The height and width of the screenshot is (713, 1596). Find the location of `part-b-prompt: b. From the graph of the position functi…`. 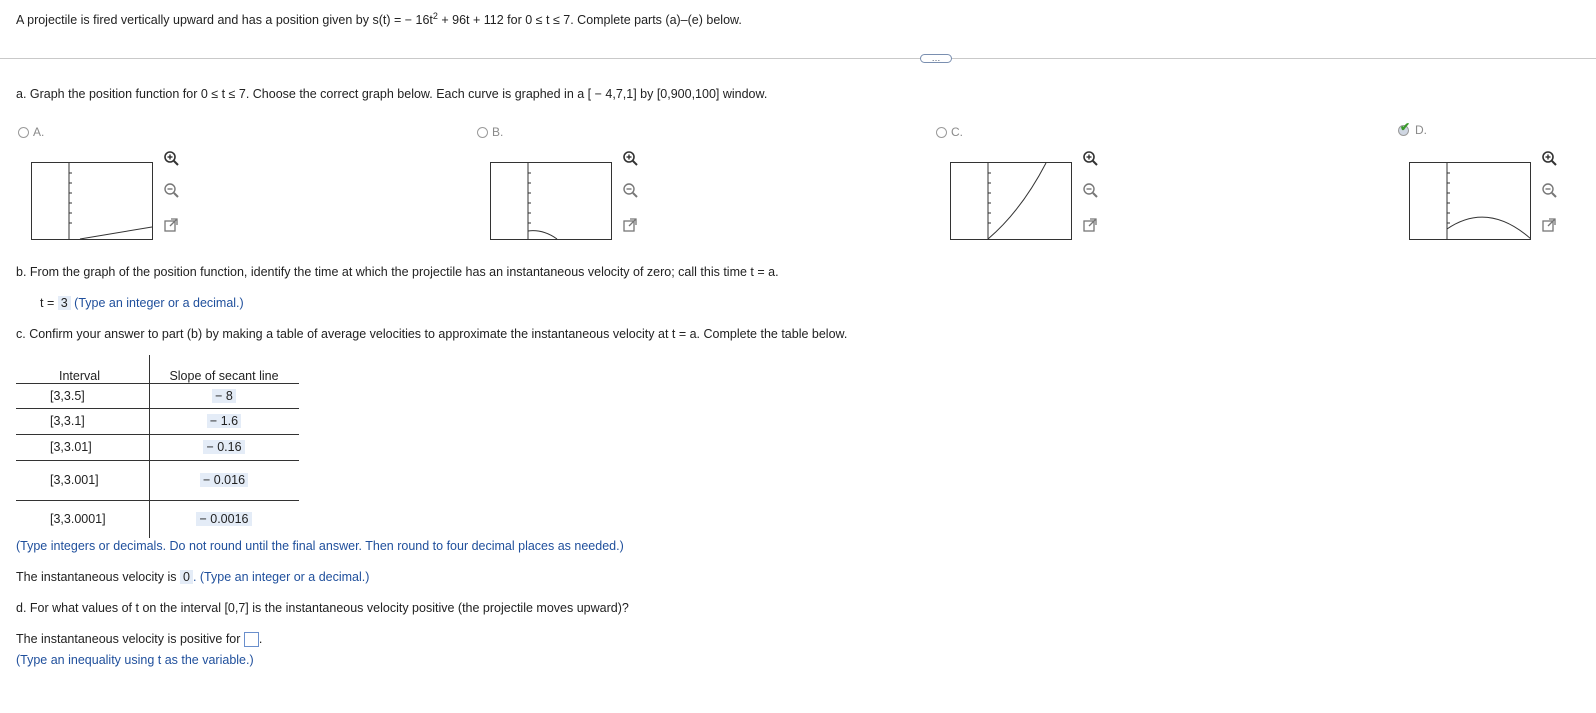

part-b-prompt: b. From the graph of the position functi… is located at coordinates (397, 272).